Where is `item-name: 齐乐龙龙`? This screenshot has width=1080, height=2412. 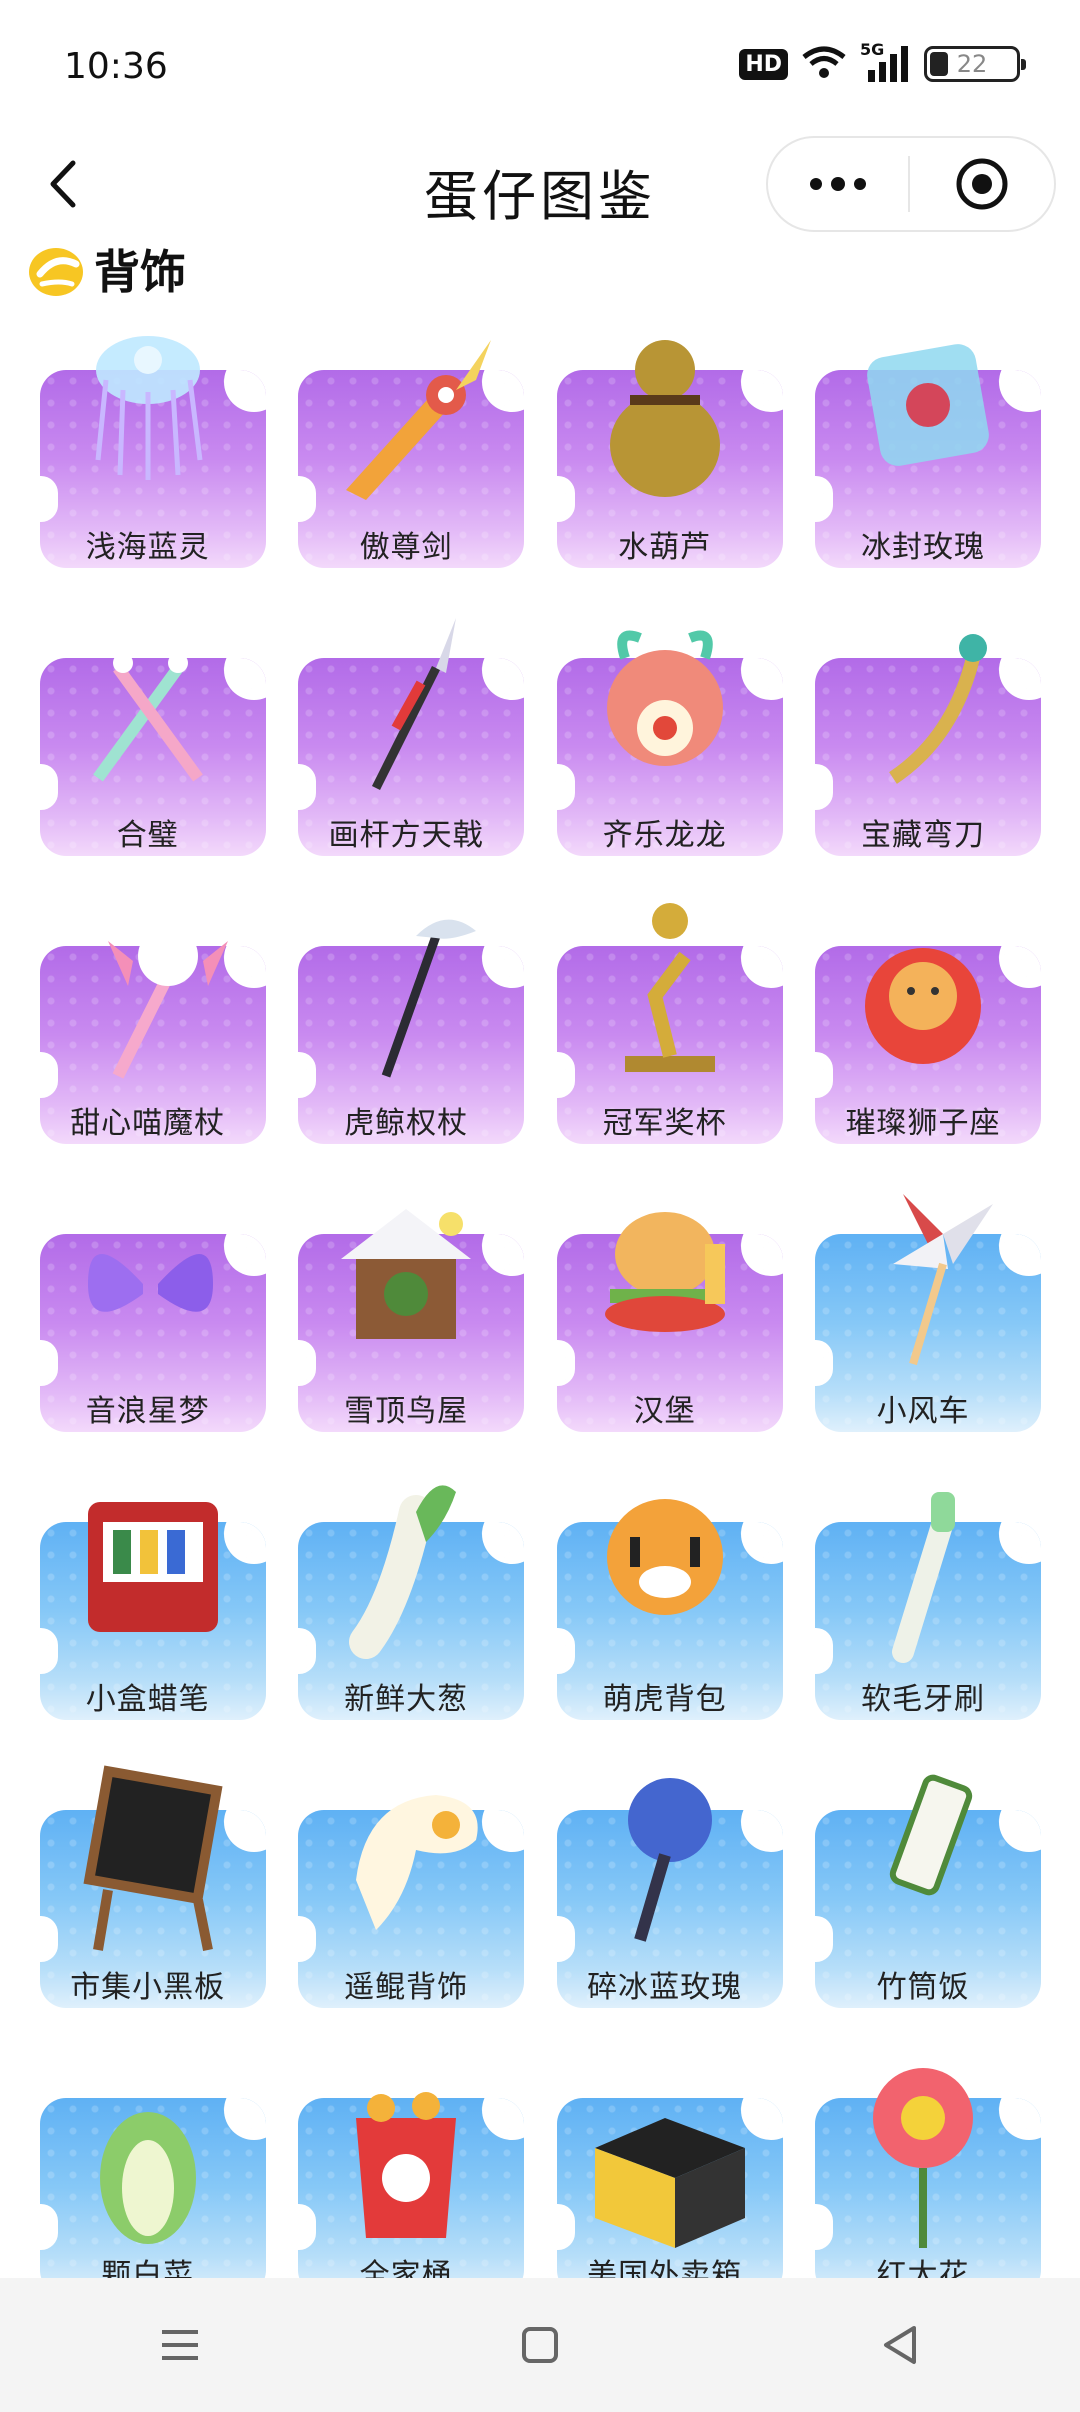 item-name: 齐乐龙龙 is located at coordinates (664, 835).